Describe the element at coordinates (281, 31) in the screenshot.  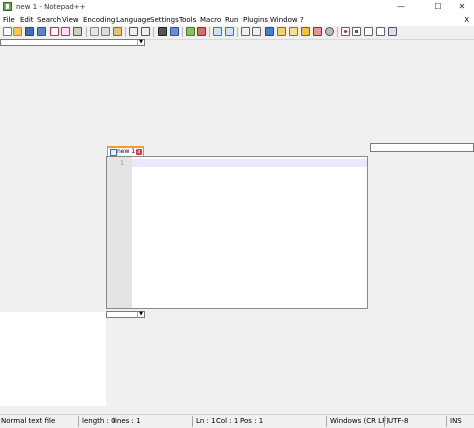
I see `doc-map-icon` at that location.